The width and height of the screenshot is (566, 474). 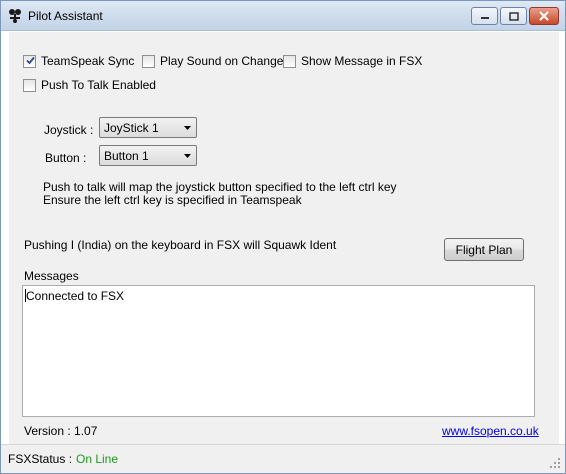 I want to click on website-link: www.fsopen.co.uk, so click(x=490, y=431).